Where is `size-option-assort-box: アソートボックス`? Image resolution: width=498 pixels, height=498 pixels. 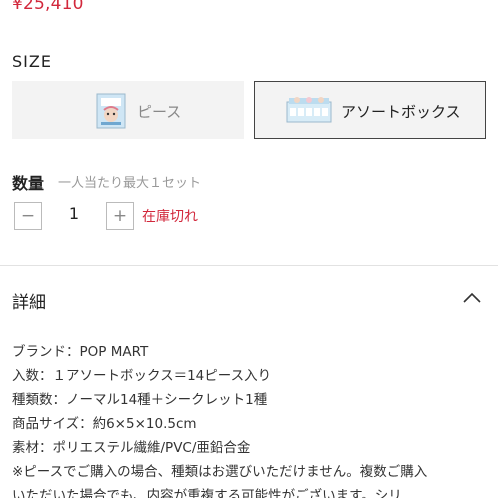 size-option-assort-box: アソートボックス is located at coordinates (370, 110).